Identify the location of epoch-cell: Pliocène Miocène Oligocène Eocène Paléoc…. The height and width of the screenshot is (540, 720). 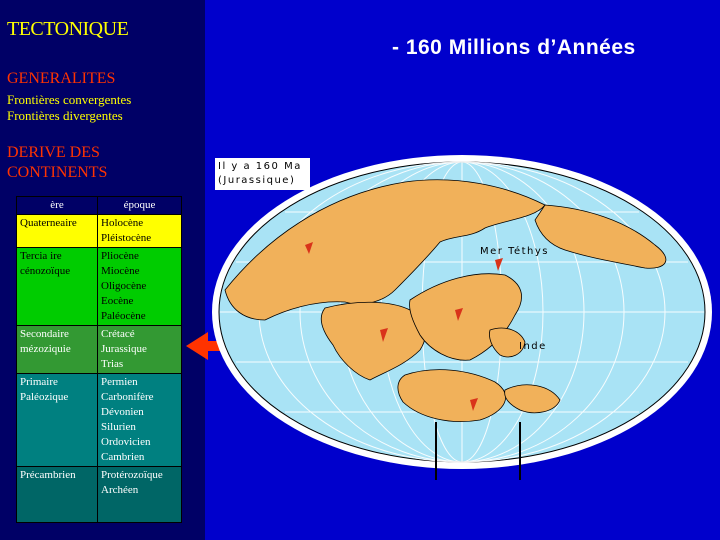
(139, 286).